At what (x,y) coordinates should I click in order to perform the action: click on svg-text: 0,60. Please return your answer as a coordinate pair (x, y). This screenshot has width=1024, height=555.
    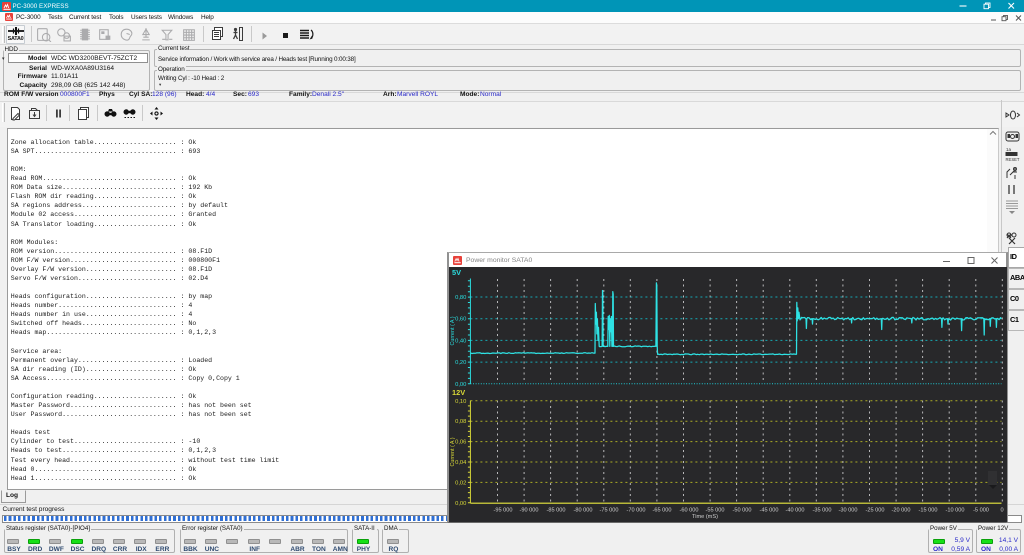
    Looking at the image, I should click on (460, 320).